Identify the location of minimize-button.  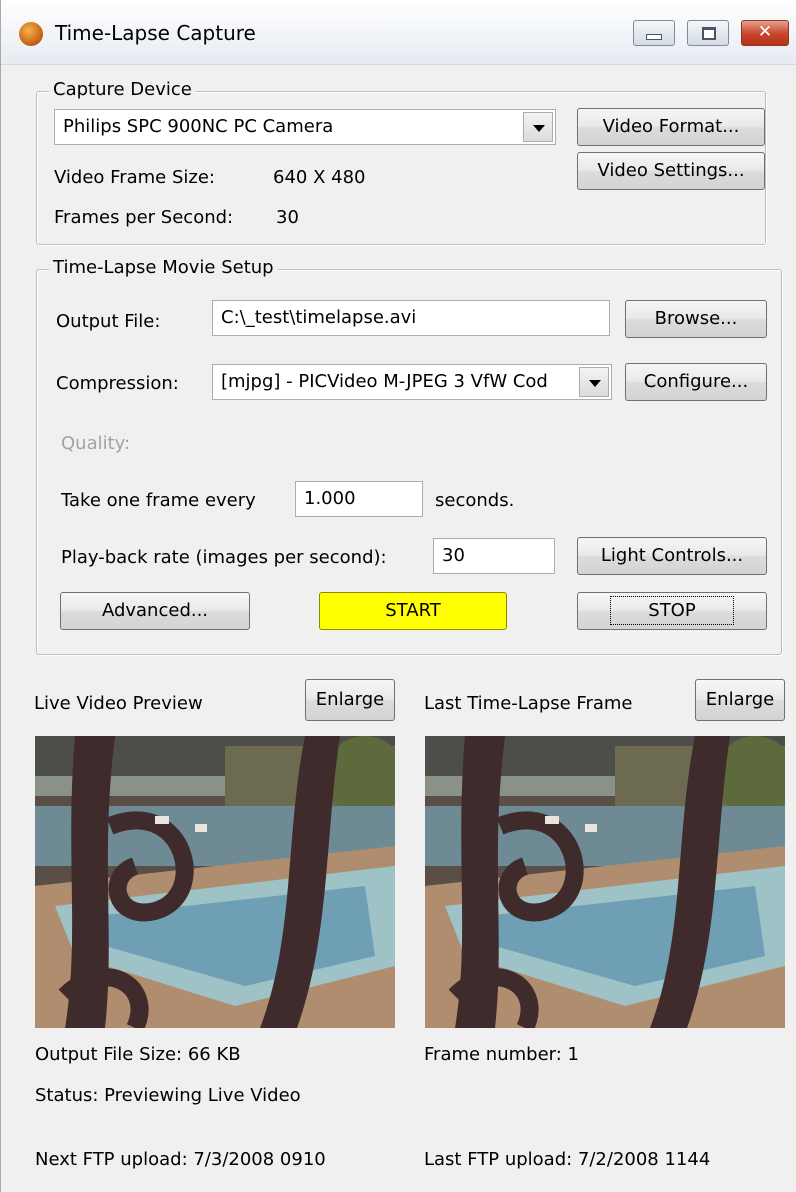
(654, 33).